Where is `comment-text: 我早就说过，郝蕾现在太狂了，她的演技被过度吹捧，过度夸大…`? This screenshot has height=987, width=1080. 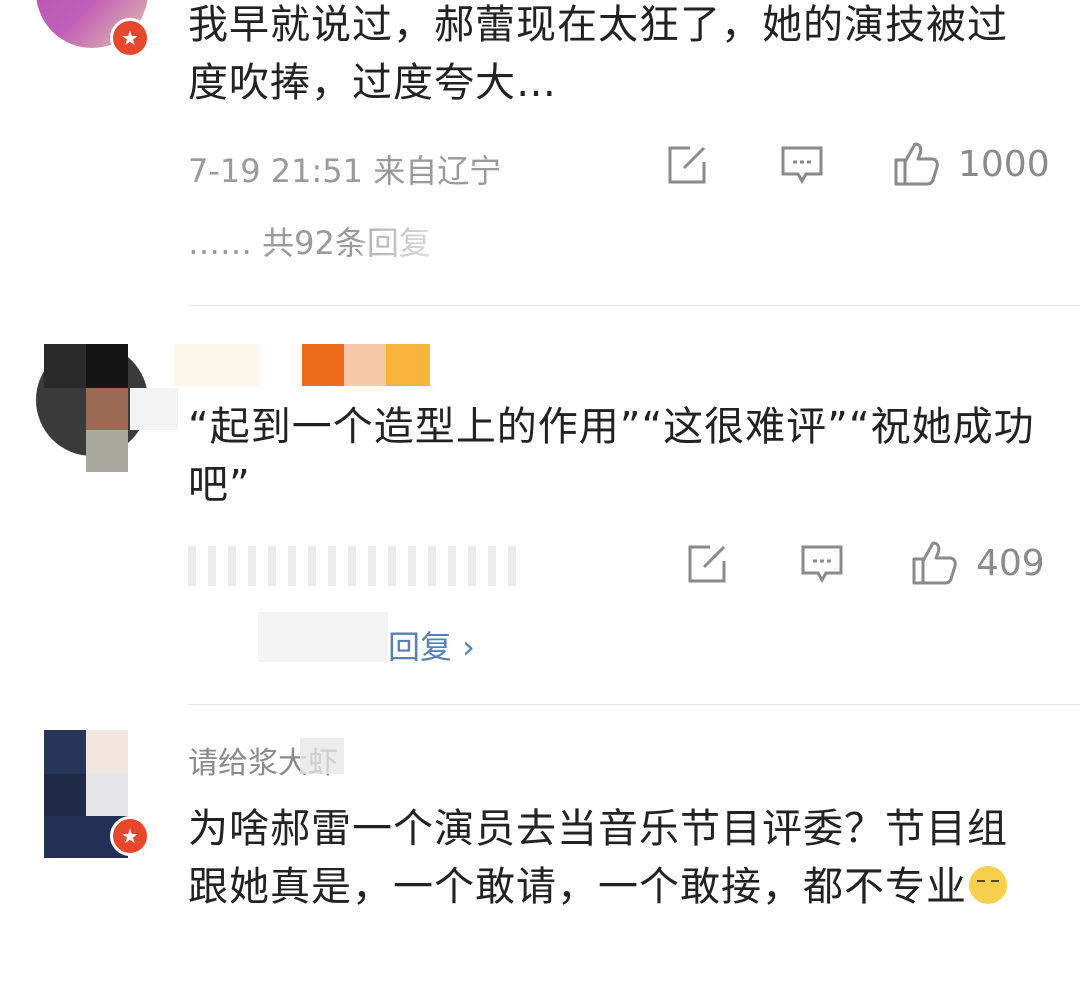 comment-text: 我早就说过，郝蕾现在太狂了，她的演技被过度吹捧，过度夸大… is located at coordinates (598, 54).